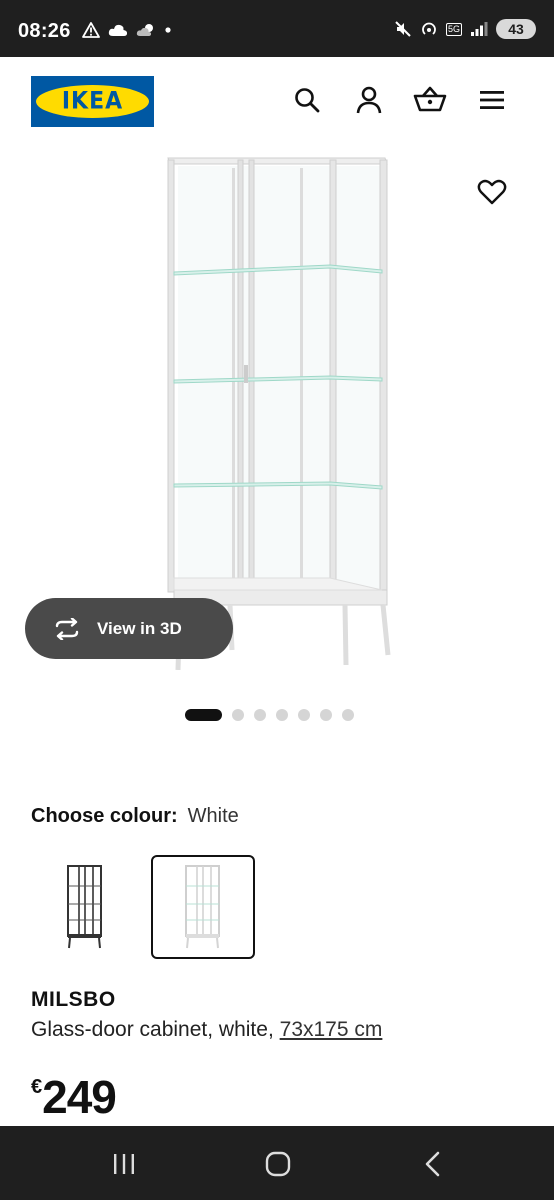 Image resolution: width=554 pixels, height=1200 pixels. I want to click on white-cabinet-thumbnail, so click(202, 907).